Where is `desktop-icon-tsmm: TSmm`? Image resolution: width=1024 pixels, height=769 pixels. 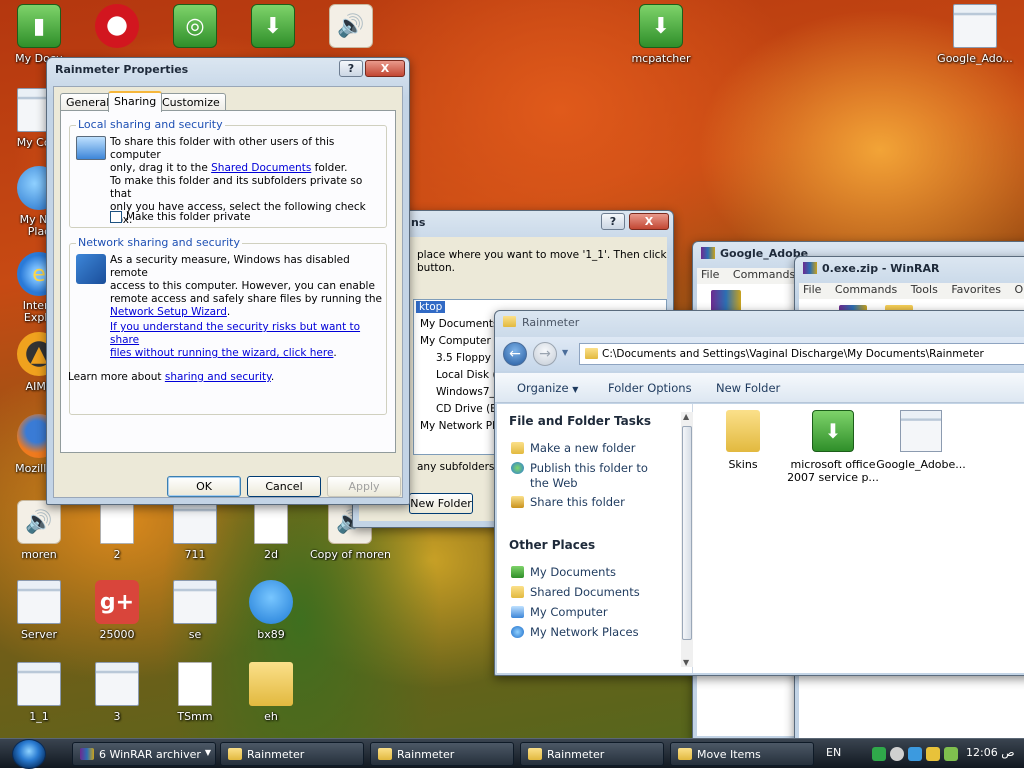
desktop-icon-tsmm: TSmm is located at coordinates (195, 692).